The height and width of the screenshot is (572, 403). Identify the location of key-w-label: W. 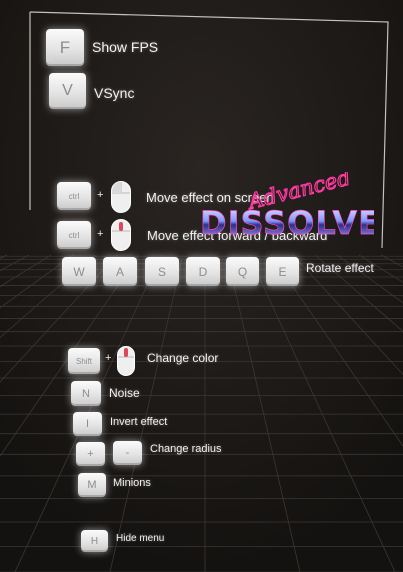
(79, 271).